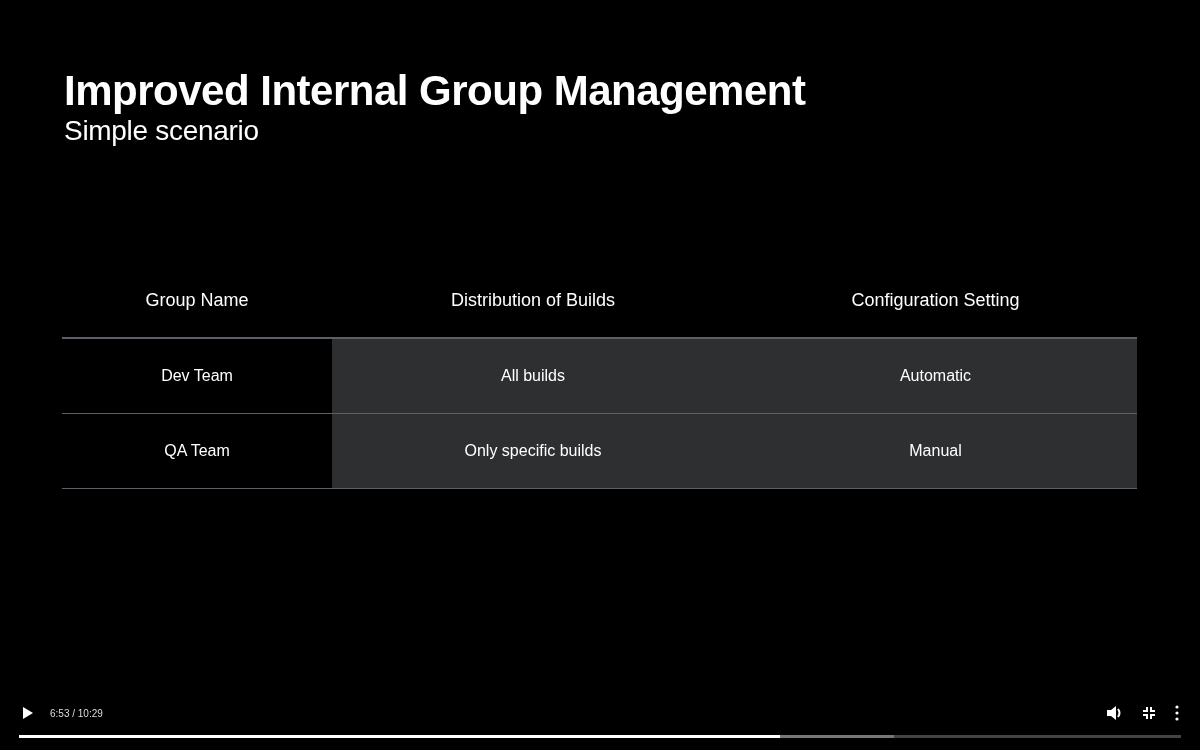 The height and width of the screenshot is (750, 1200). Describe the element at coordinates (935, 376) in the screenshot. I see `table-cell: Automatic` at that location.